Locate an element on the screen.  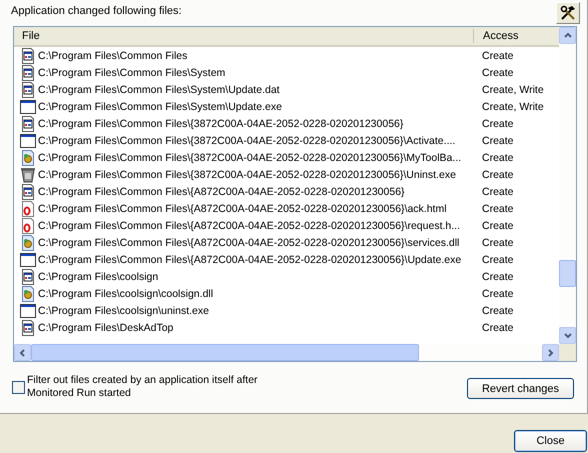
file-path: C:\Program Files\Common Files\{3872C00A-04AE-2052-0228-020201230056} is located at coordinates (221, 124).